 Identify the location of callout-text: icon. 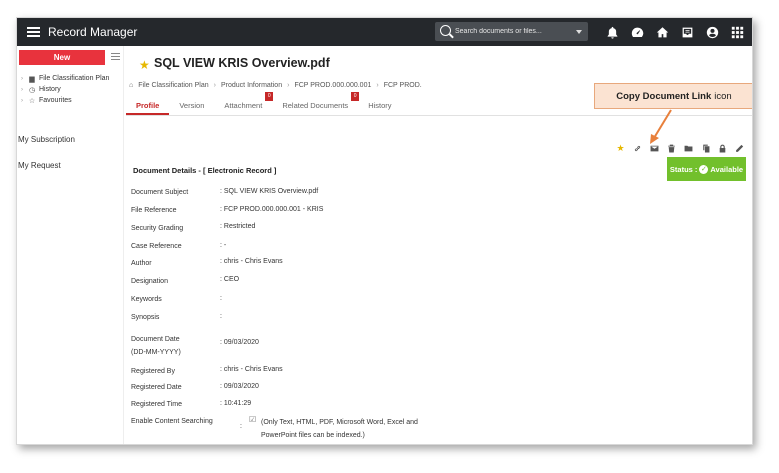
(723, 96).